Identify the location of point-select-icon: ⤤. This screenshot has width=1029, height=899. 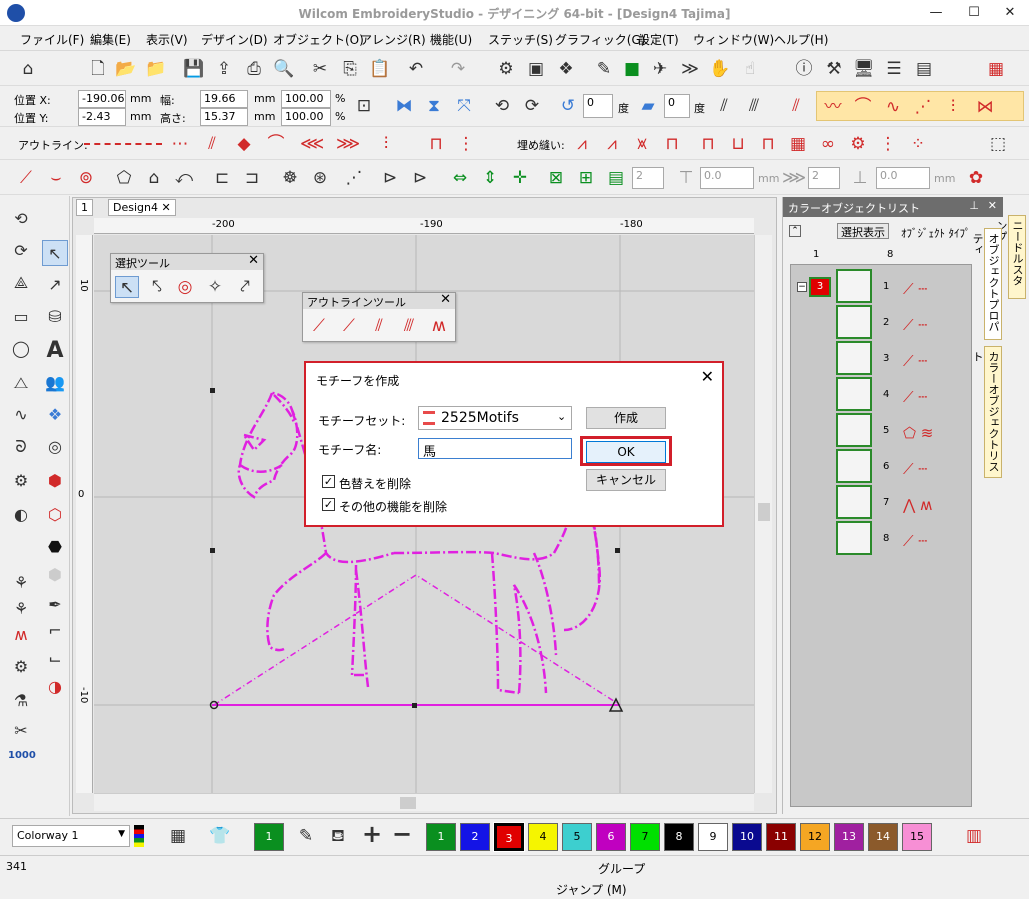
(245, 287).